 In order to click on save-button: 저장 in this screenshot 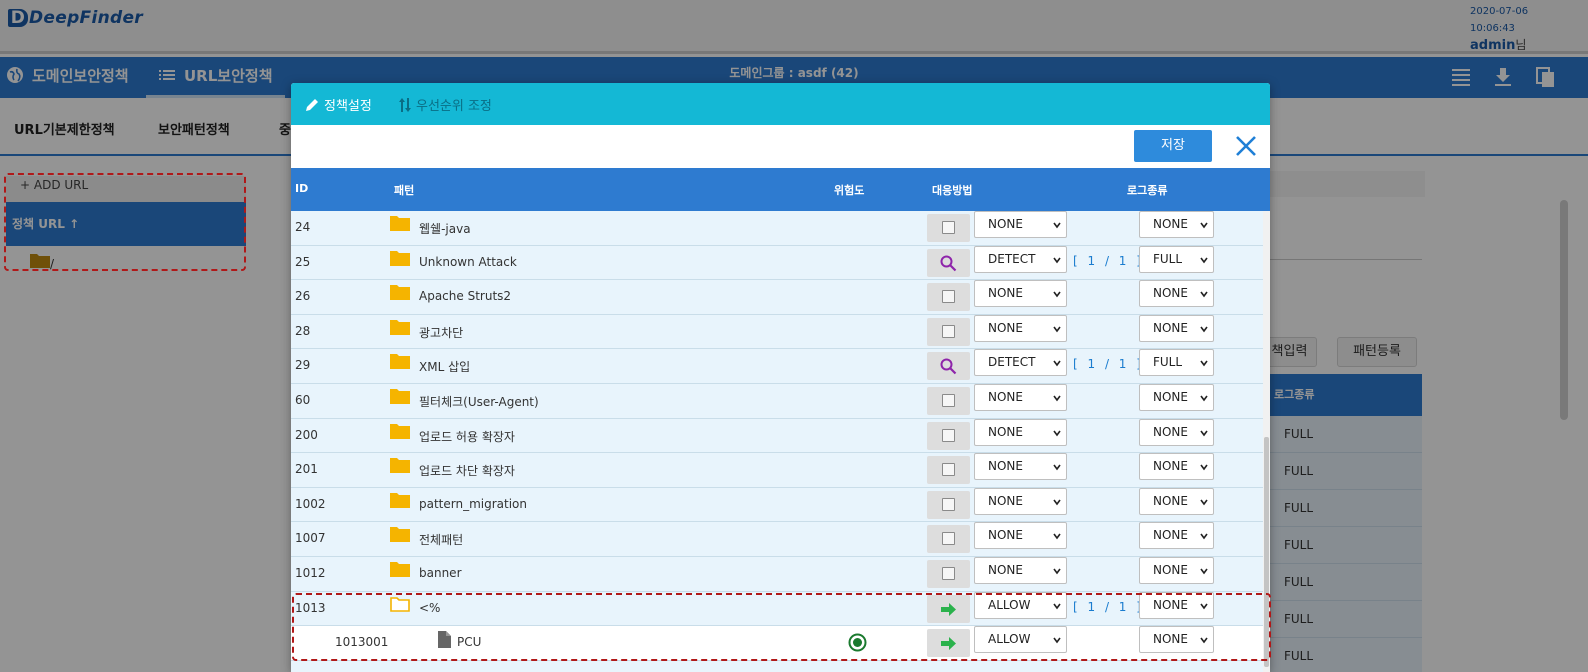, I will do `click(1173, 146)`.